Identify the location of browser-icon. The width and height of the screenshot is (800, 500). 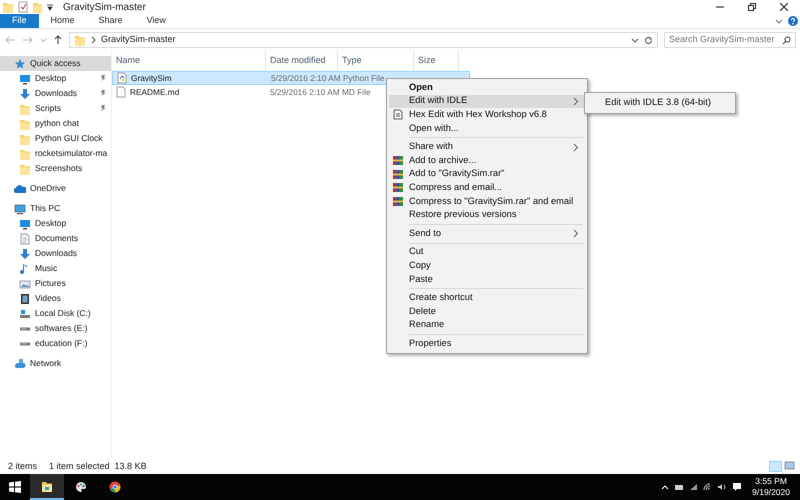
(115, 487).